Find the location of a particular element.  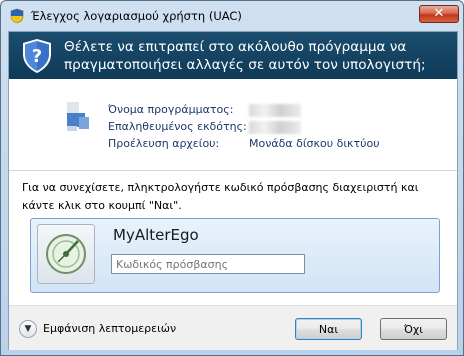

chevron-down-icon: ▼ is located at coordinates (28, 329).